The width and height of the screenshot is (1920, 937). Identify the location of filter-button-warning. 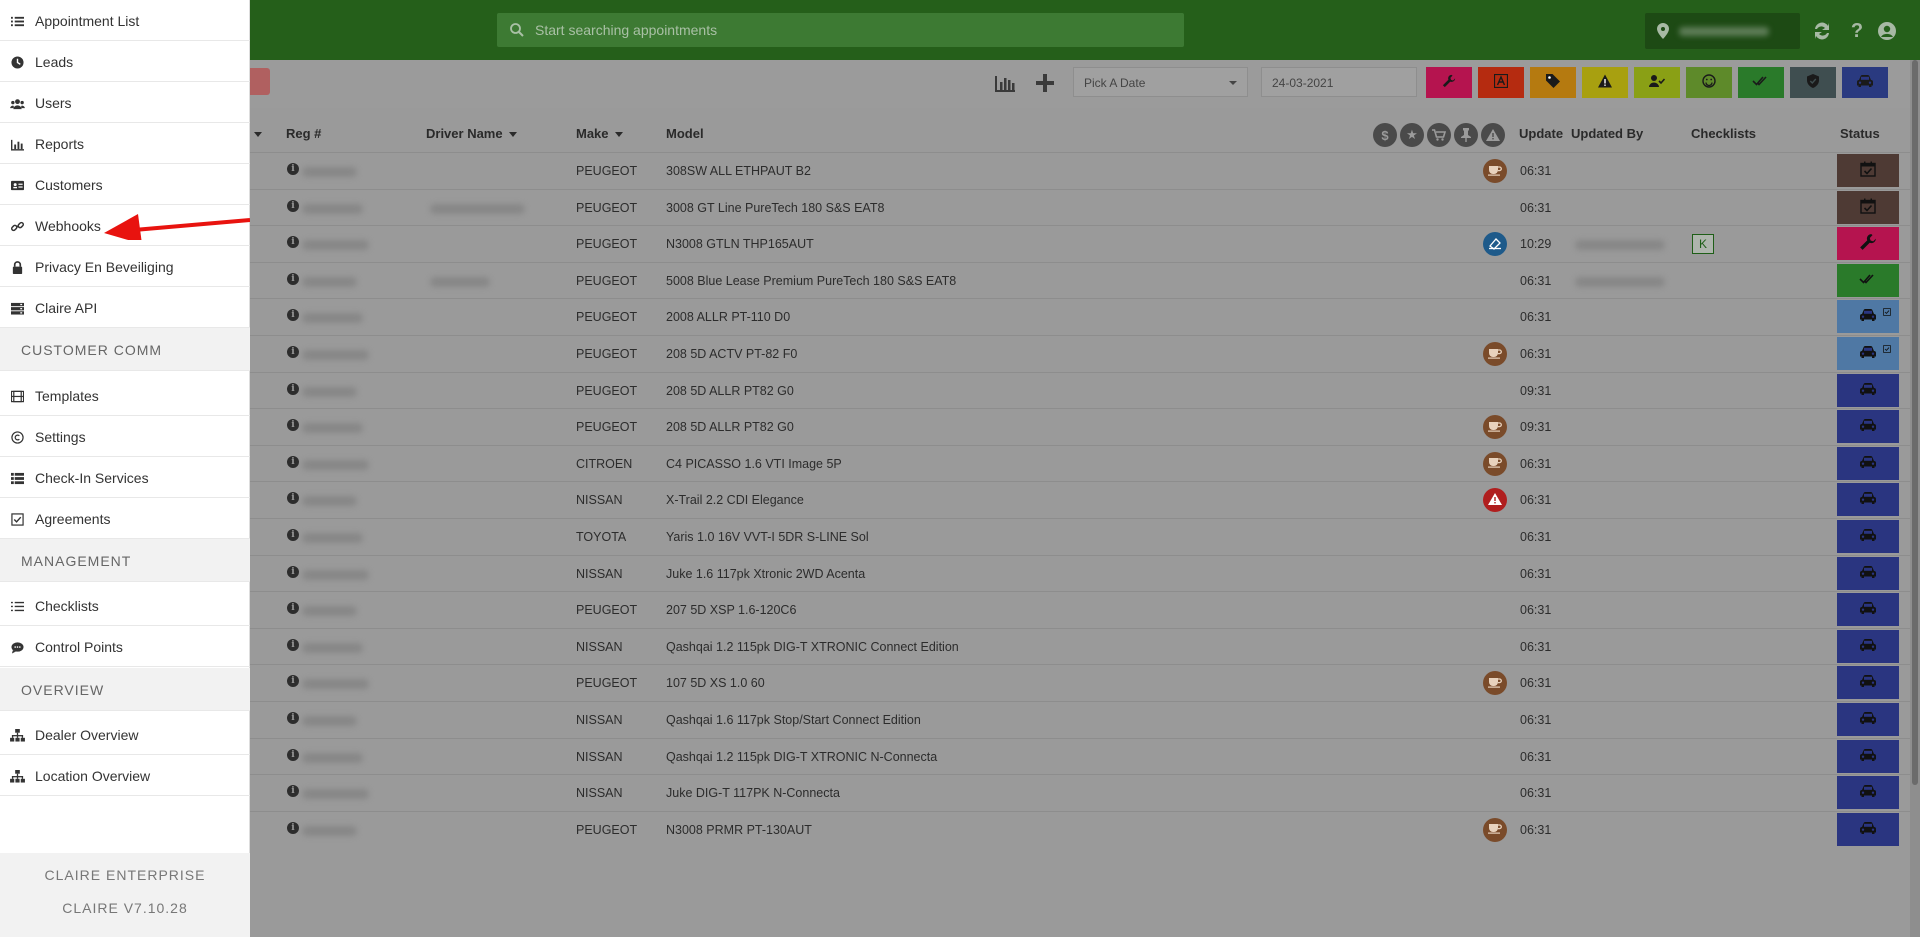
(1605, 82).